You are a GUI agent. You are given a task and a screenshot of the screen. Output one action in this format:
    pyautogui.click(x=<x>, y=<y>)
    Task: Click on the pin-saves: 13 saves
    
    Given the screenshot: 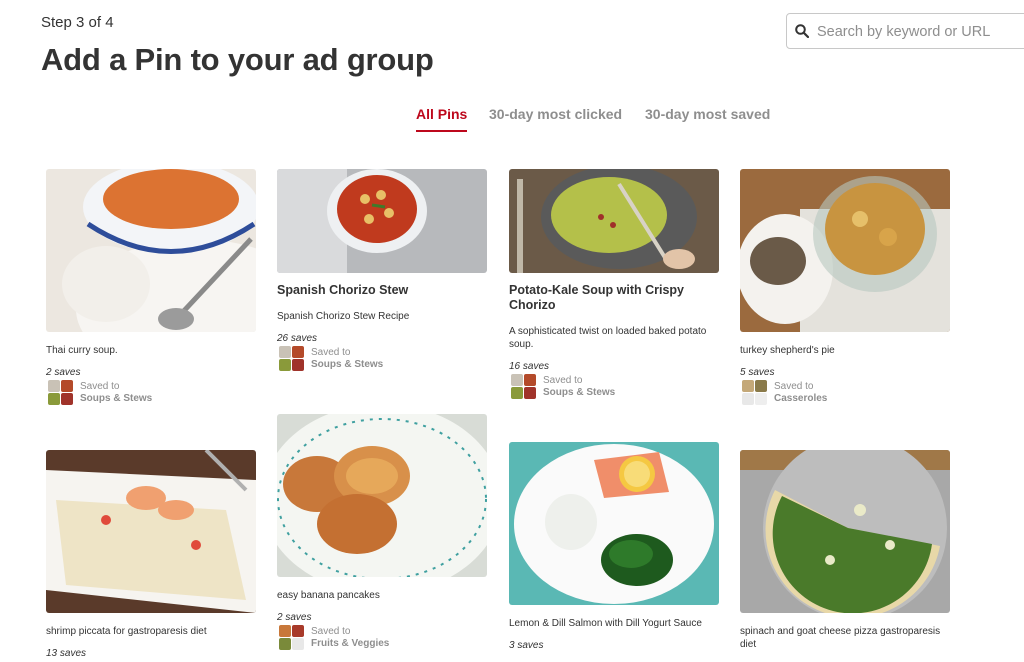 What is the action you would take?
    pyautogui.click(x=66, y=653)
    